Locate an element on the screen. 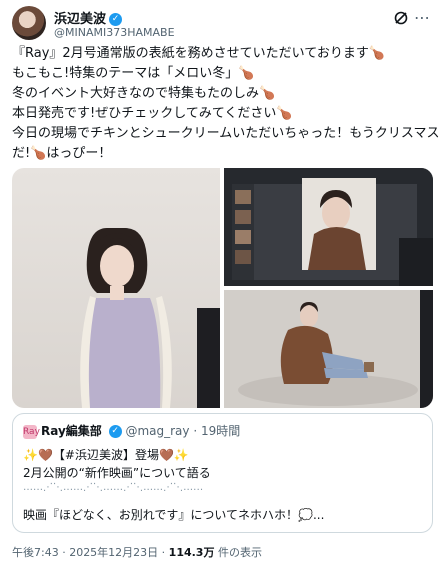  post-line: もこもこ!特集のテーマは「メロい冬」🍗 is located at coordinates (133, 73).